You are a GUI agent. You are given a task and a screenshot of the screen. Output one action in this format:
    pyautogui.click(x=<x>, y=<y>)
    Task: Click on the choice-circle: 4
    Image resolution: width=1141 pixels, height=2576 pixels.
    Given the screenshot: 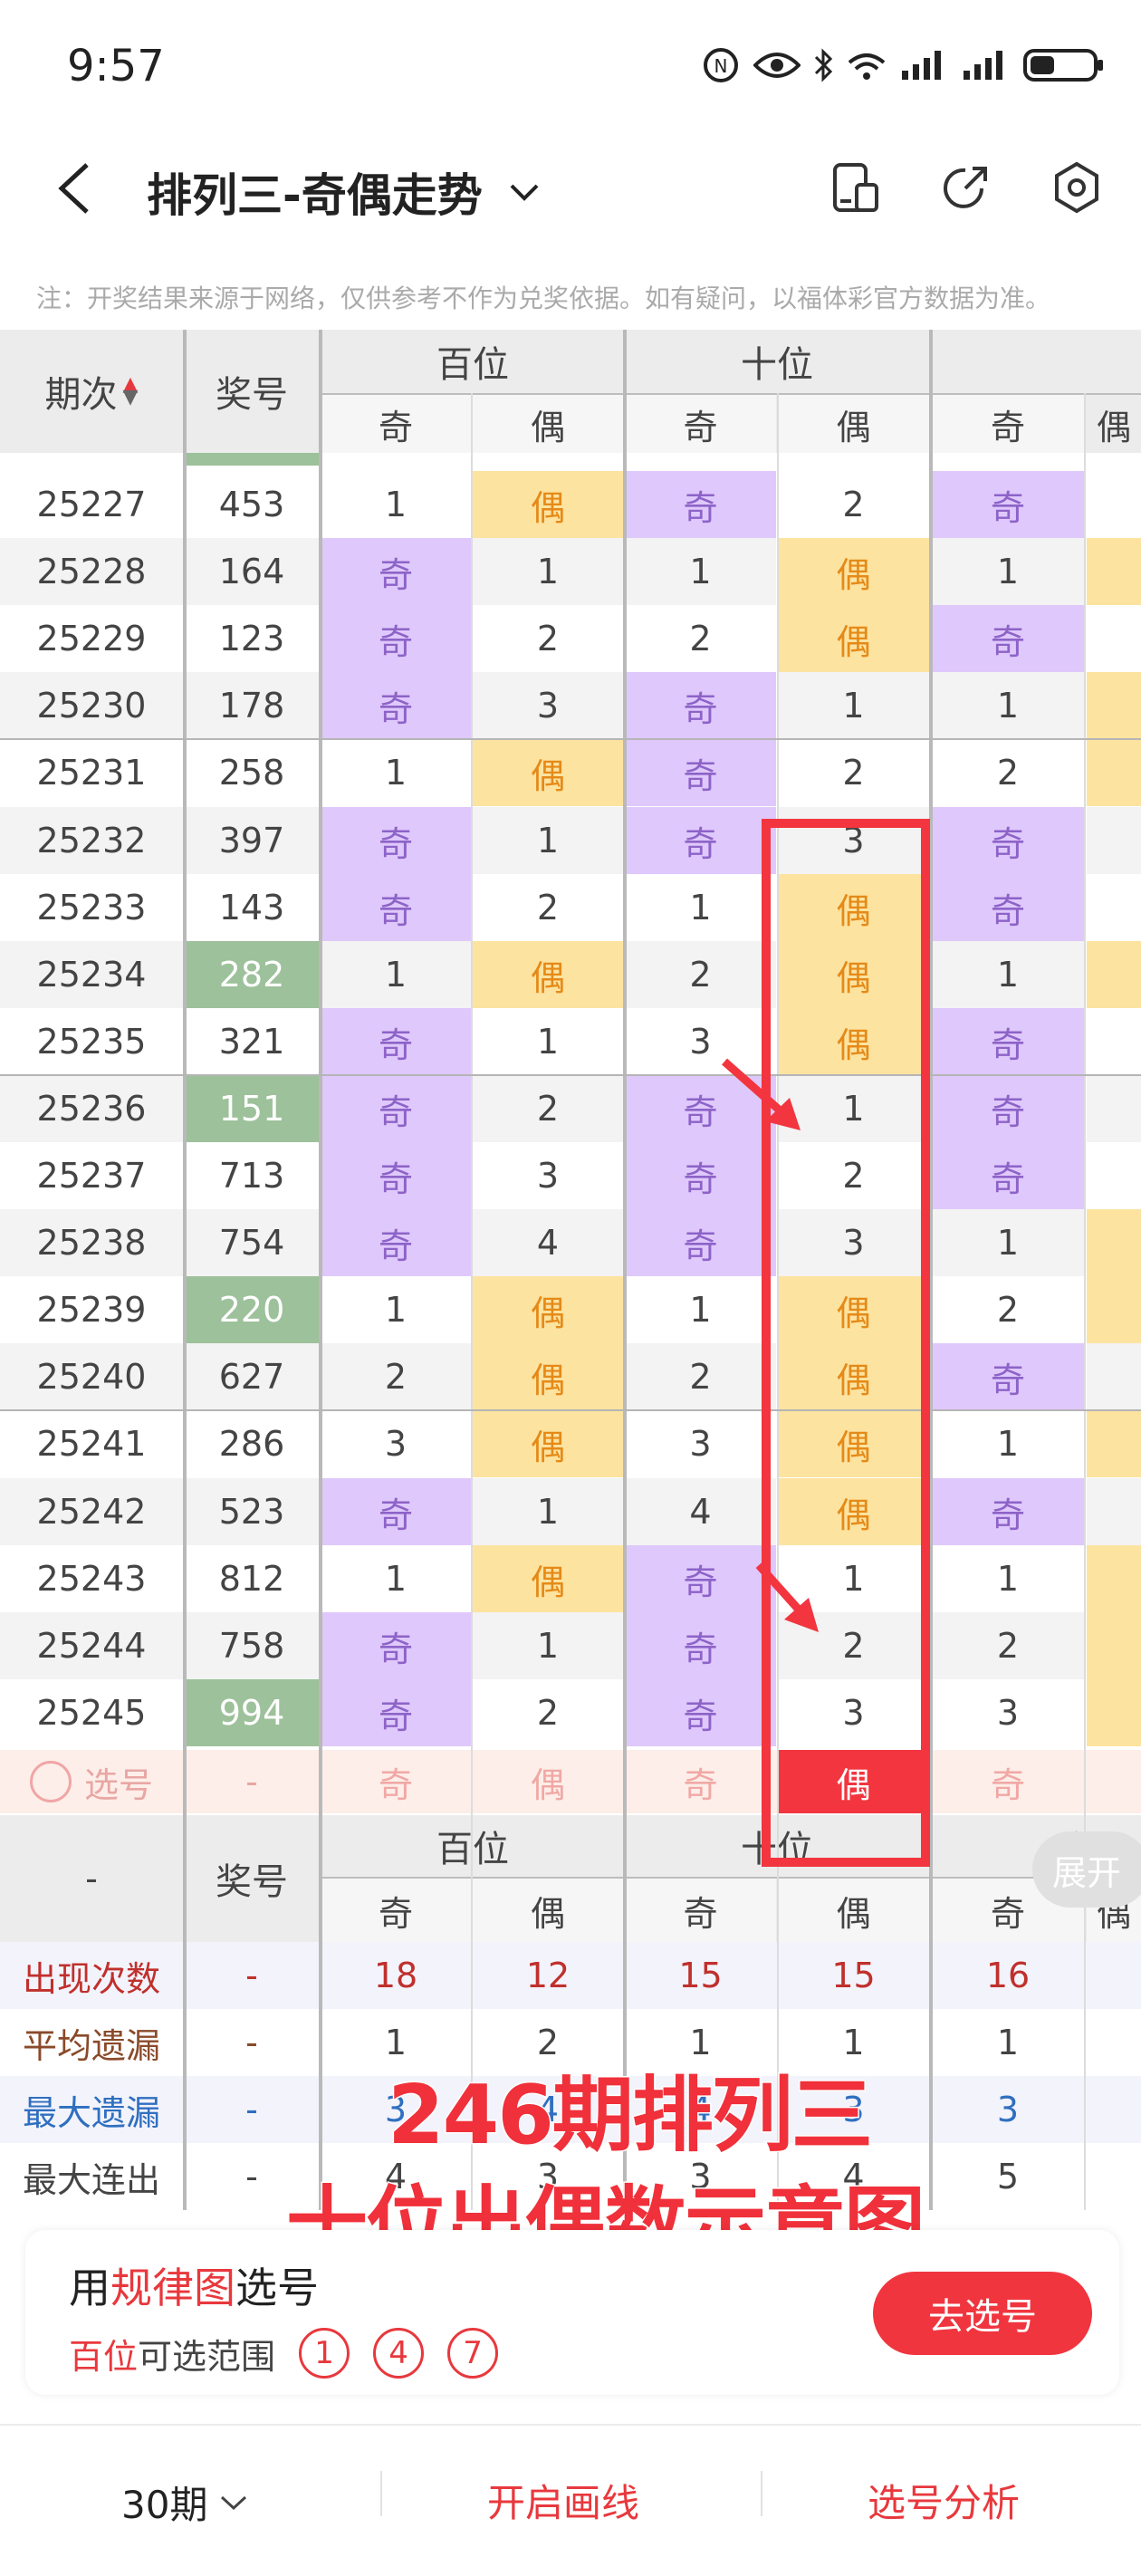 What is the action you would take?
    pyautogui.click(x=399, y=2353)
    